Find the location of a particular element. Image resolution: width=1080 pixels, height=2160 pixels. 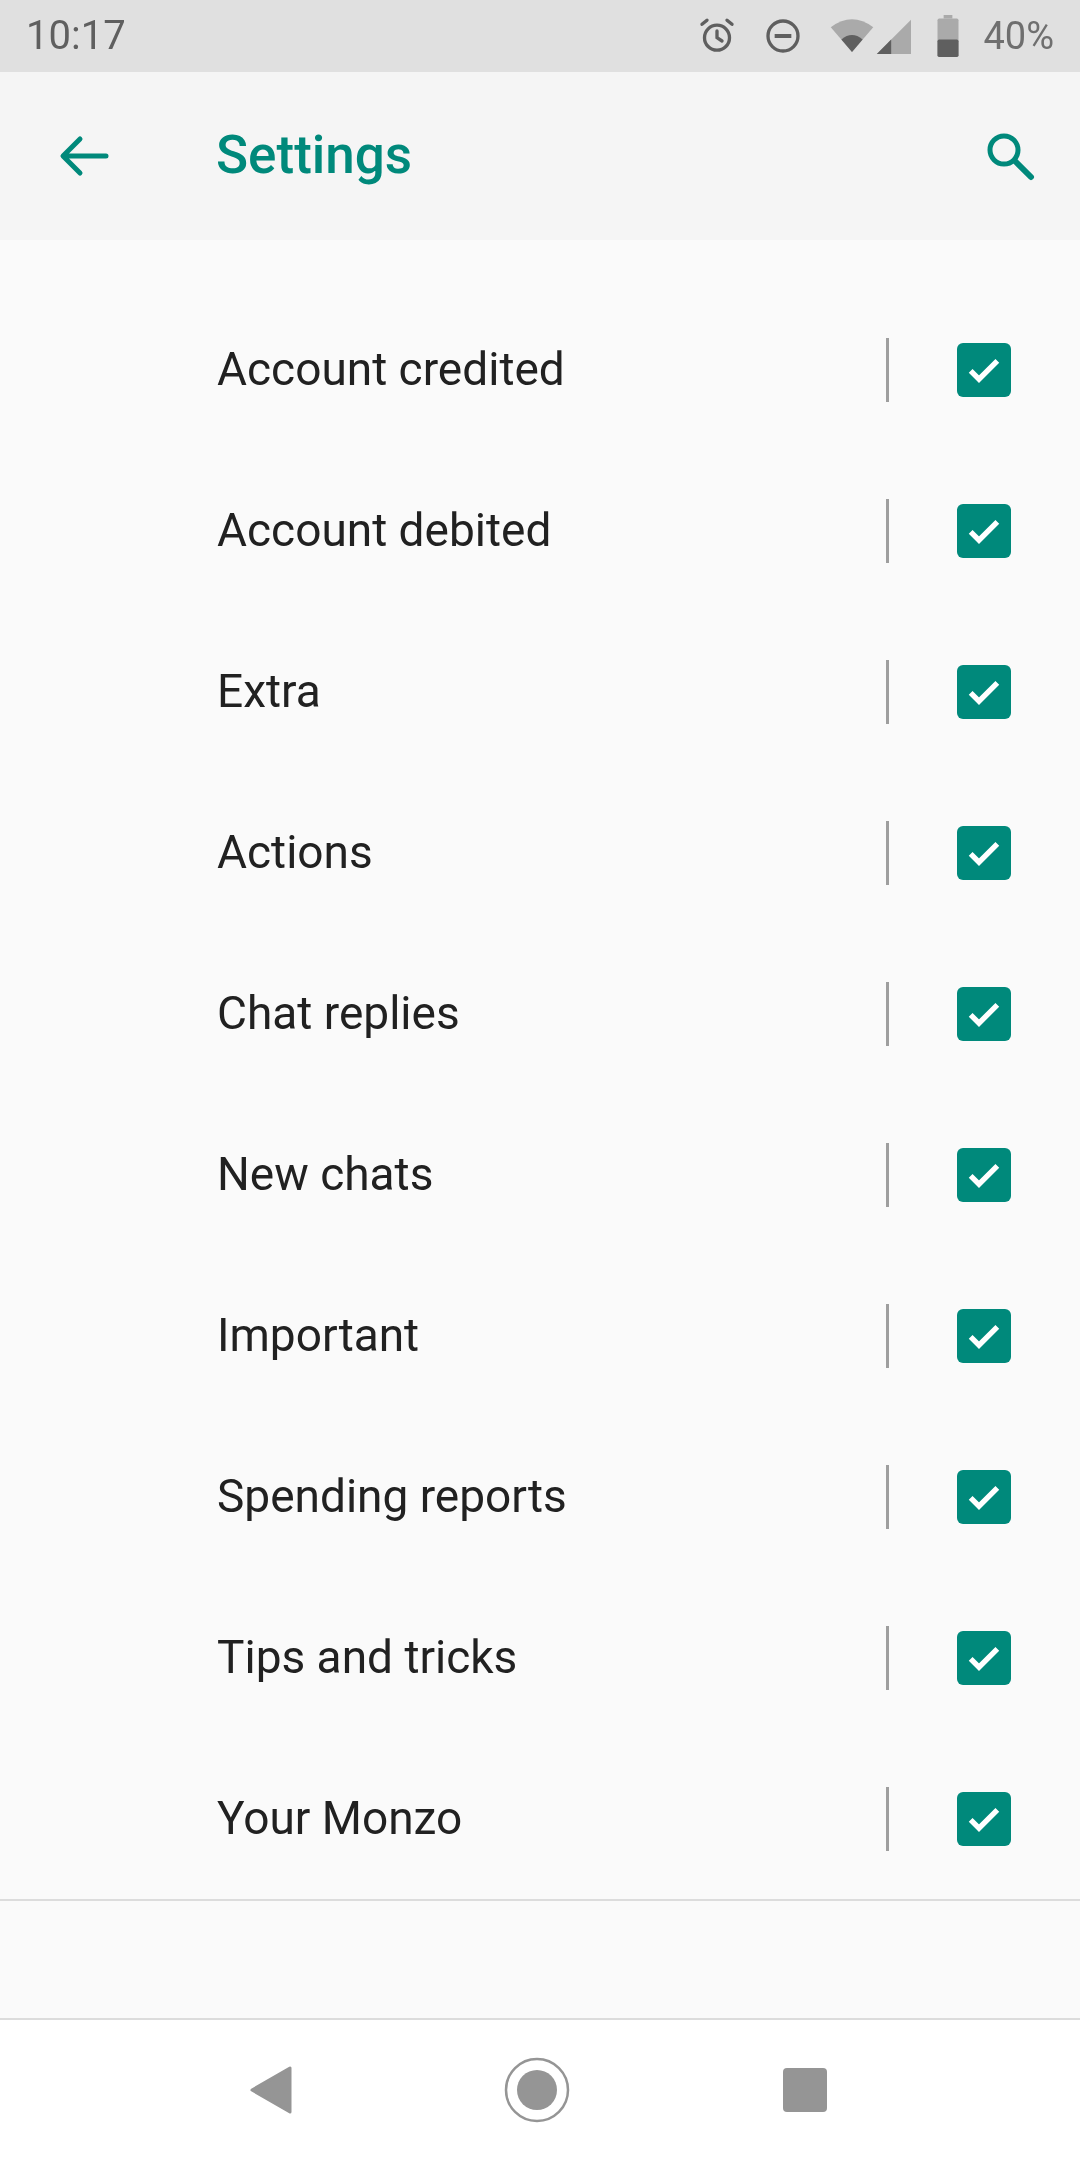

battery-percentage: 40% is located at coordinates (1018, 36).